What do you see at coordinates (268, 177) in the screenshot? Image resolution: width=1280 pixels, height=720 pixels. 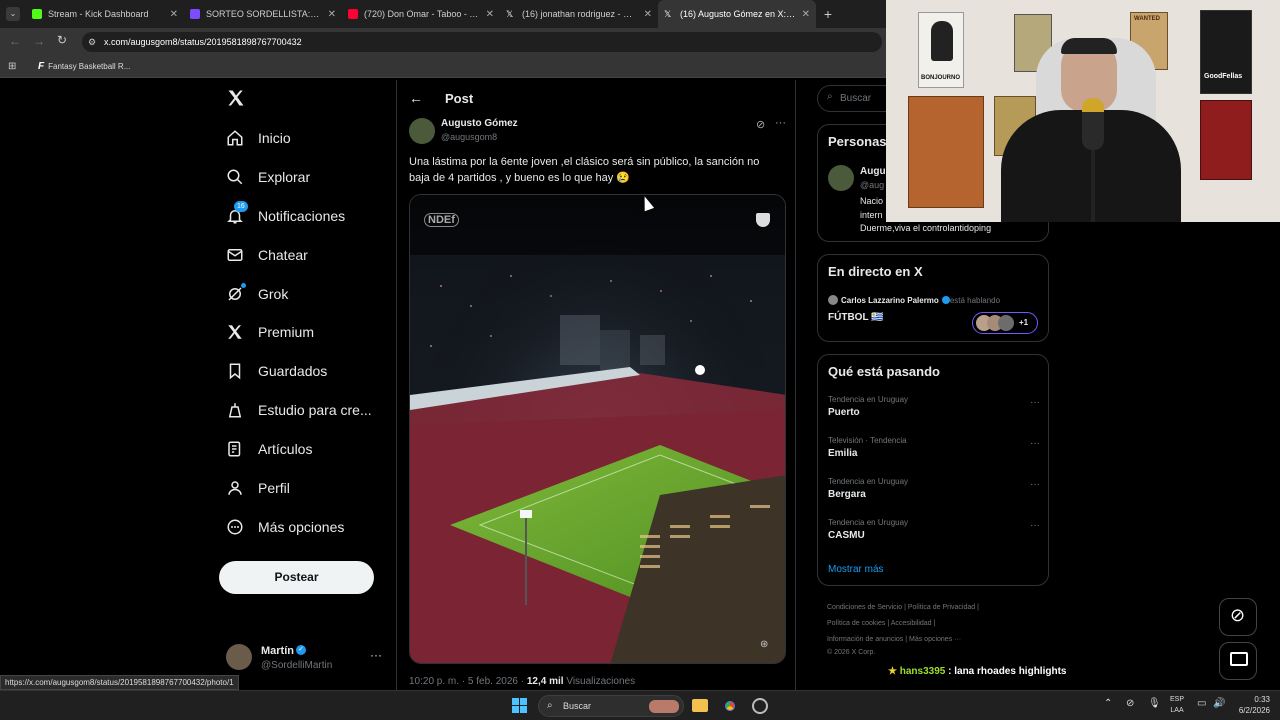 I see `nav-explorar: Explorar` at bounding box center [268, 177].